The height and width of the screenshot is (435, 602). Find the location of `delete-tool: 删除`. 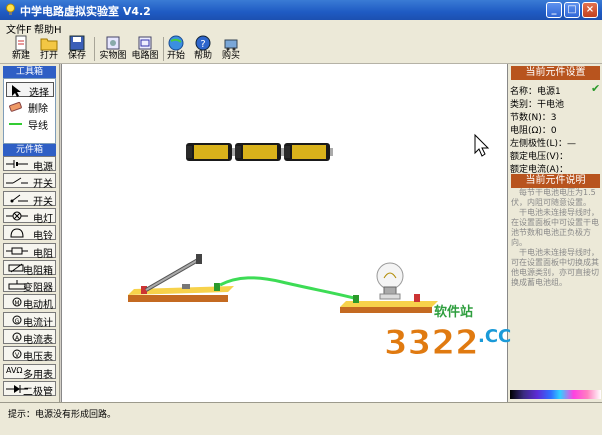

delete-tool: 删除 is located at coordinates (30, 107).